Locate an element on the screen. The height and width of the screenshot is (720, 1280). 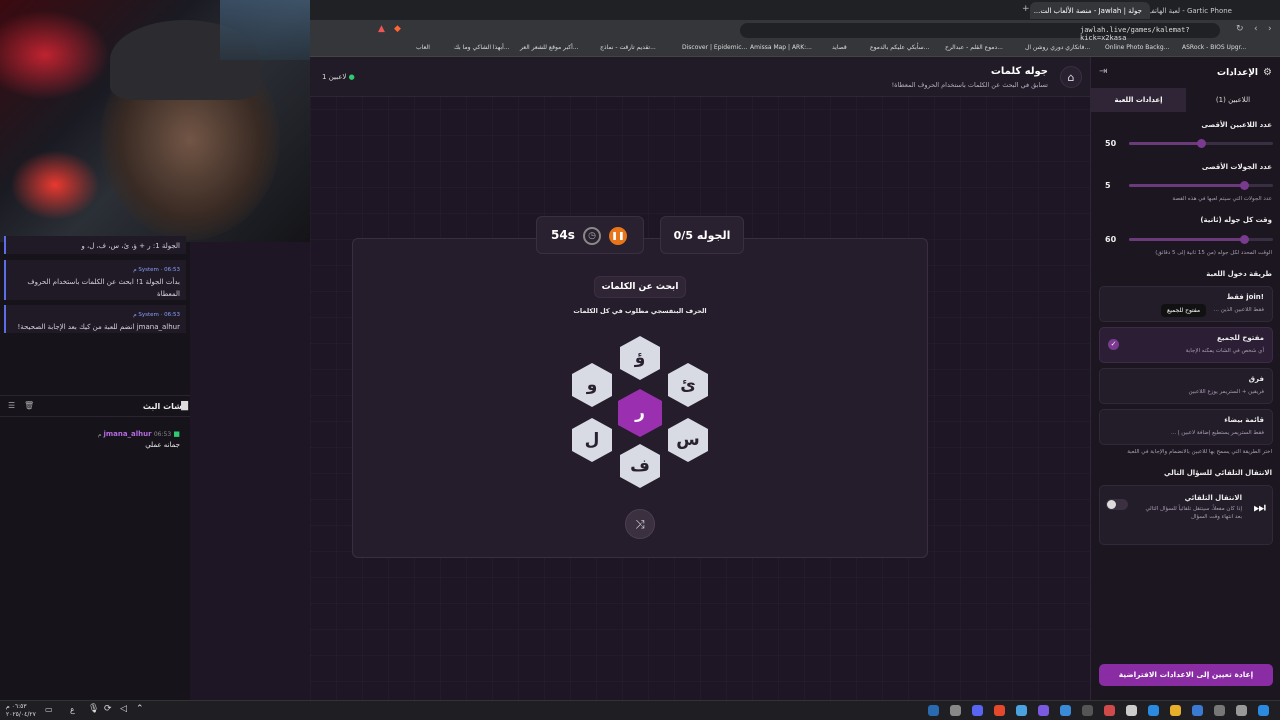
brave-icon is located at coordinates (999, 710).